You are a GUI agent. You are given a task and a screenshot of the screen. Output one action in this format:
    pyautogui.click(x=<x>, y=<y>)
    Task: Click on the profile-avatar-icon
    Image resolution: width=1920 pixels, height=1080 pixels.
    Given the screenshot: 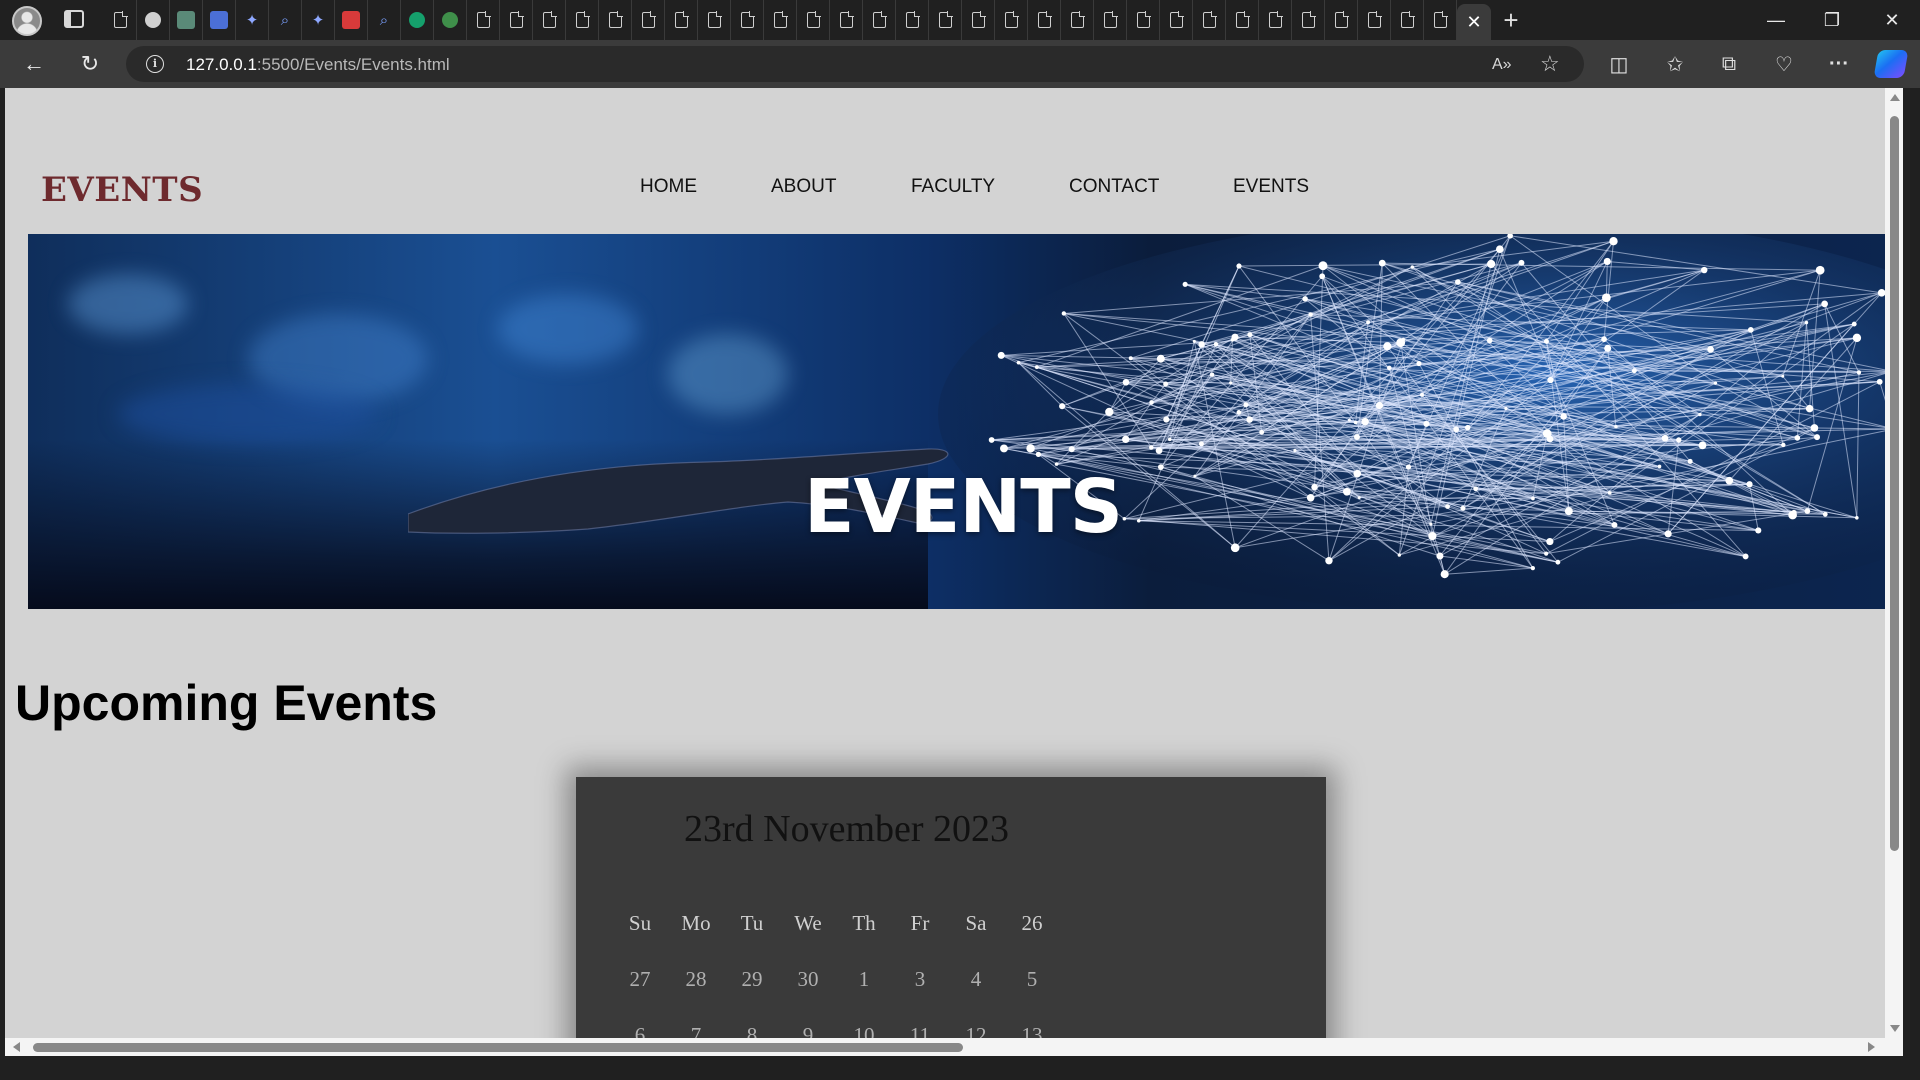 What is the action you would take?
    pyautogui.click(x=27, y=21)
    